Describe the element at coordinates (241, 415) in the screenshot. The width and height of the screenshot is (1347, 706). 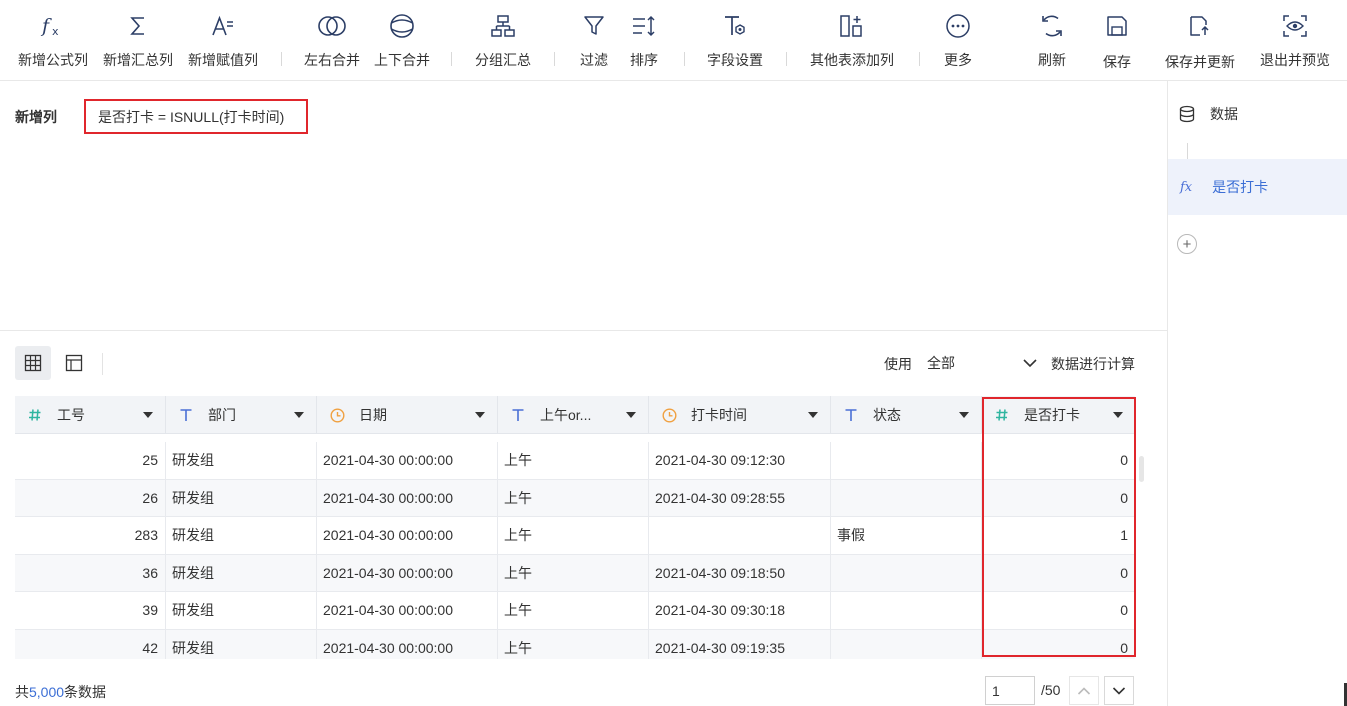
I see `column-header-department: 部门` at that location.